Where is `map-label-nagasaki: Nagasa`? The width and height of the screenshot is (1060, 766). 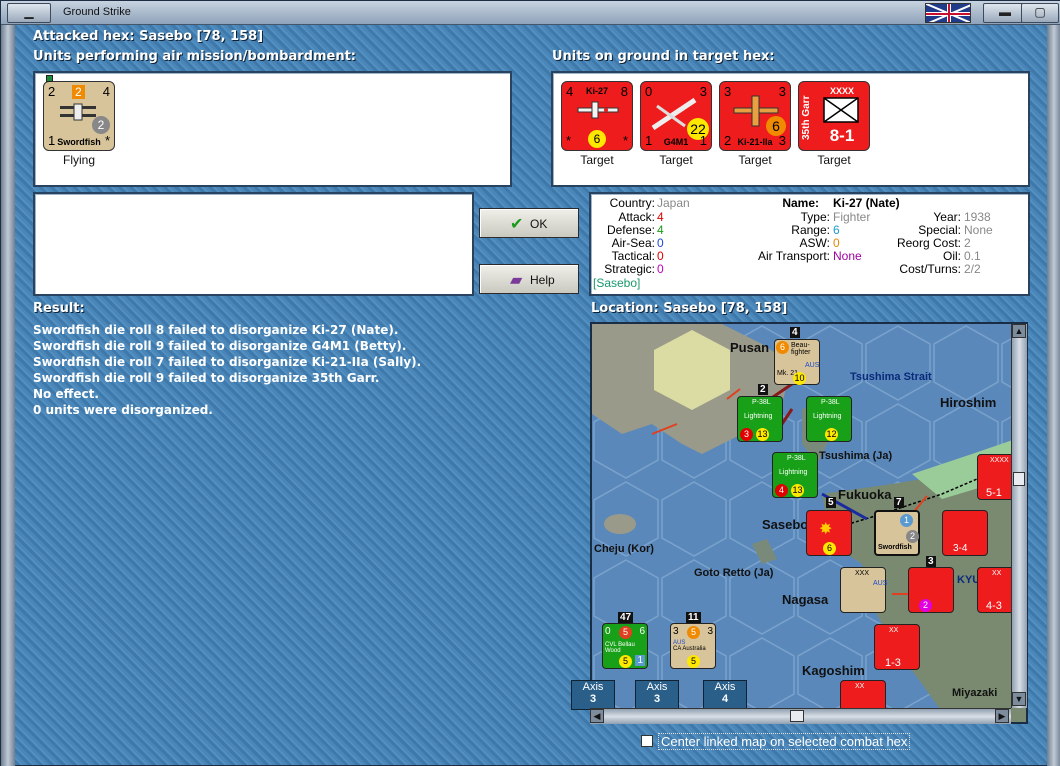 map-label-nagasaki: Nagasa is located at coordinates (805, 599).